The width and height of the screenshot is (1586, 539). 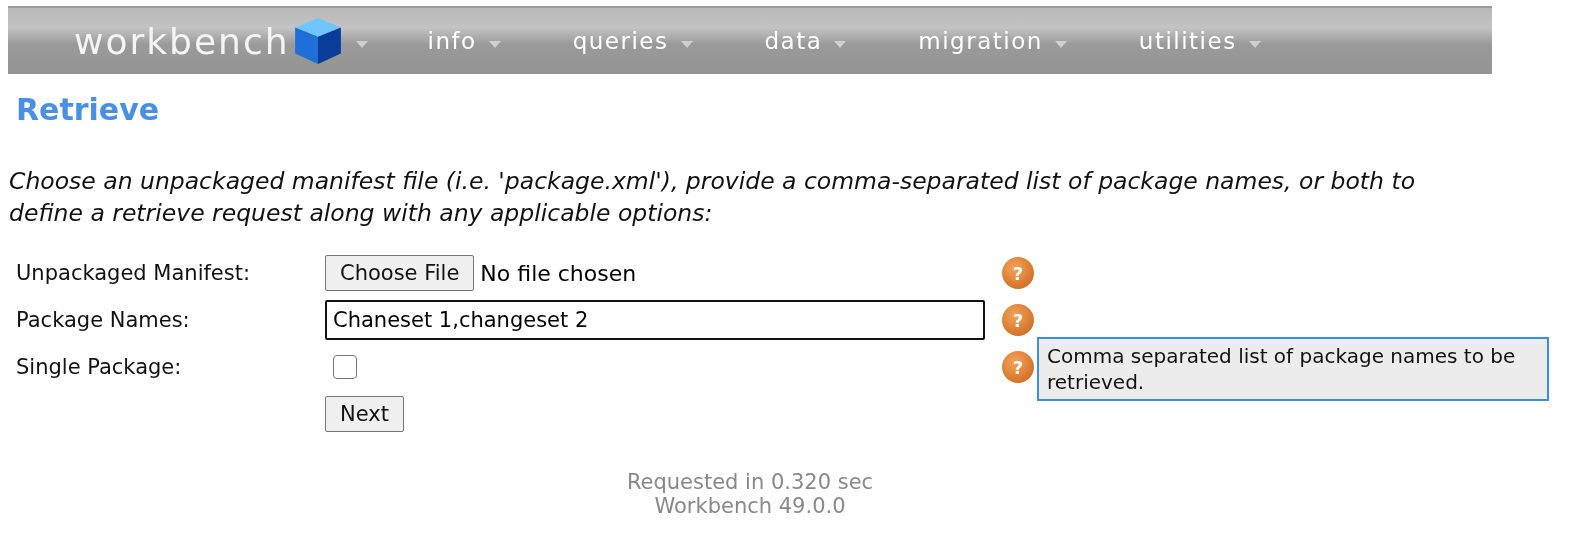 What do you see at coordinates (750, 506) in the screenshot?
I see `footer-text: Workbench 49.0.0` at bounding box center [750, 506].